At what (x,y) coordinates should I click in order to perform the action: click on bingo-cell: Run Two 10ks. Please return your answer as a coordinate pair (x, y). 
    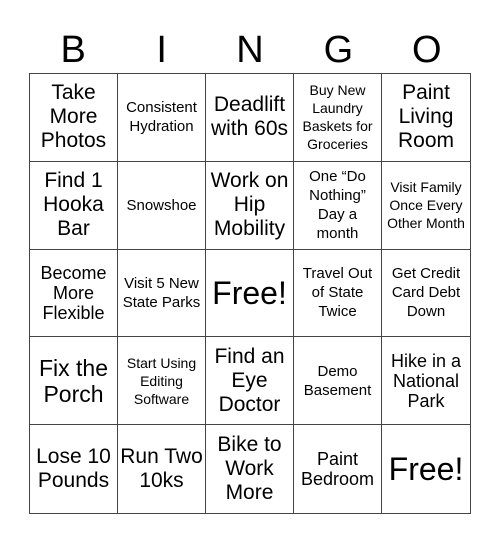
    Looking at the image, I should click on (162, 469).